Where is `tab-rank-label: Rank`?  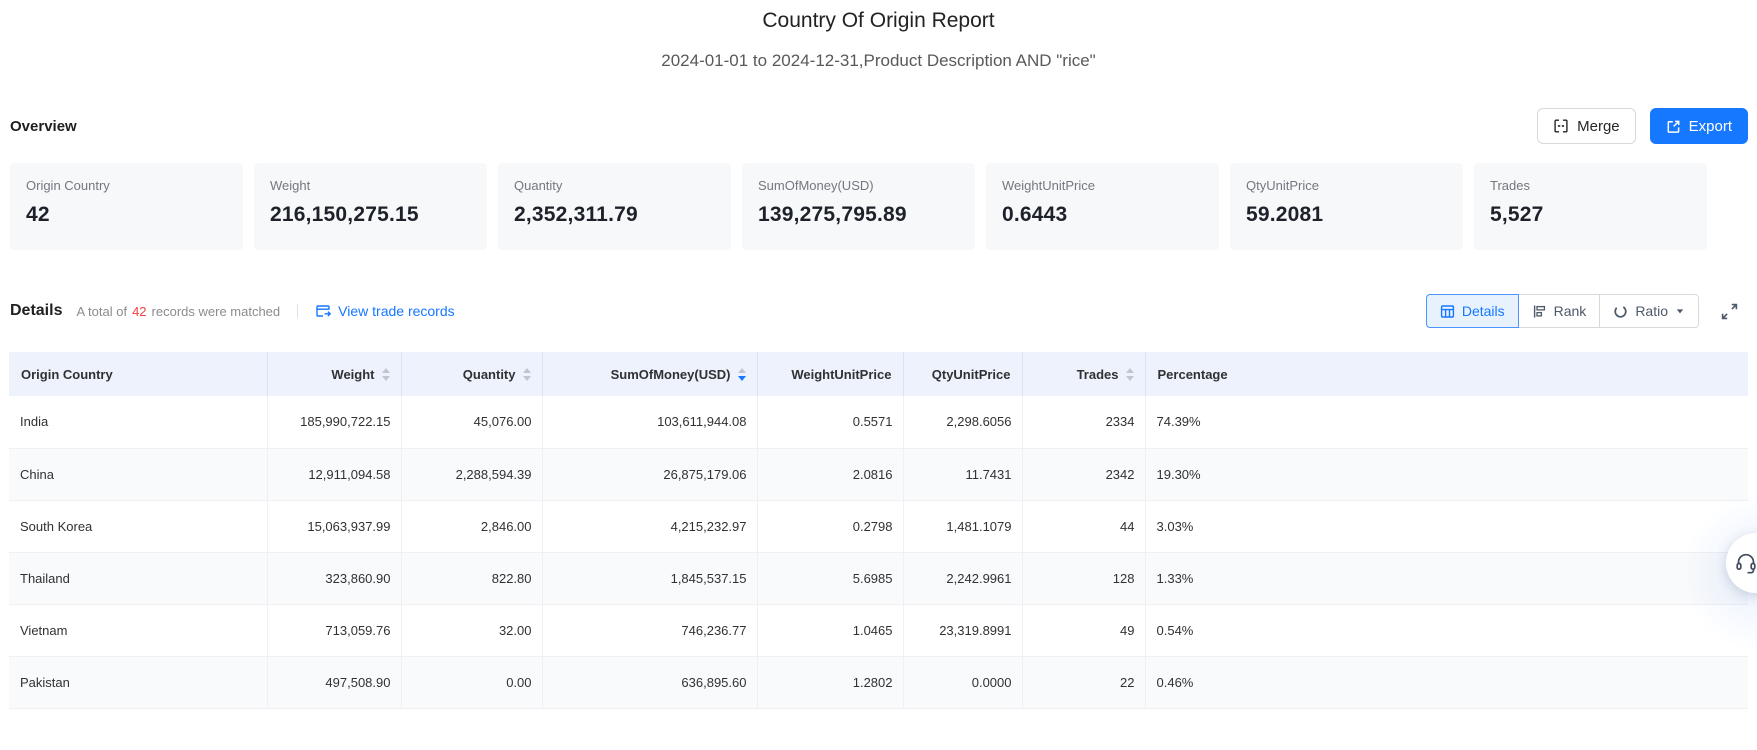
tab-rank-label: Rank is located at coordinates (1570, 311).